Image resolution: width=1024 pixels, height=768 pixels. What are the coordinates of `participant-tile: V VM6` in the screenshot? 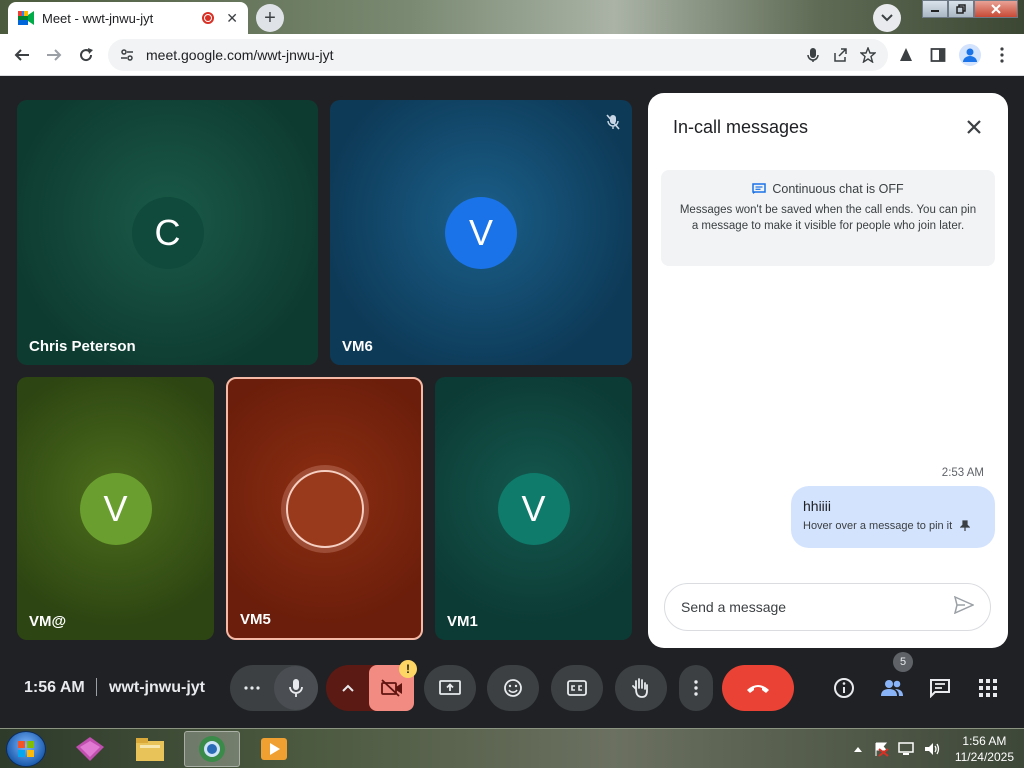 It's located at (481, 232).